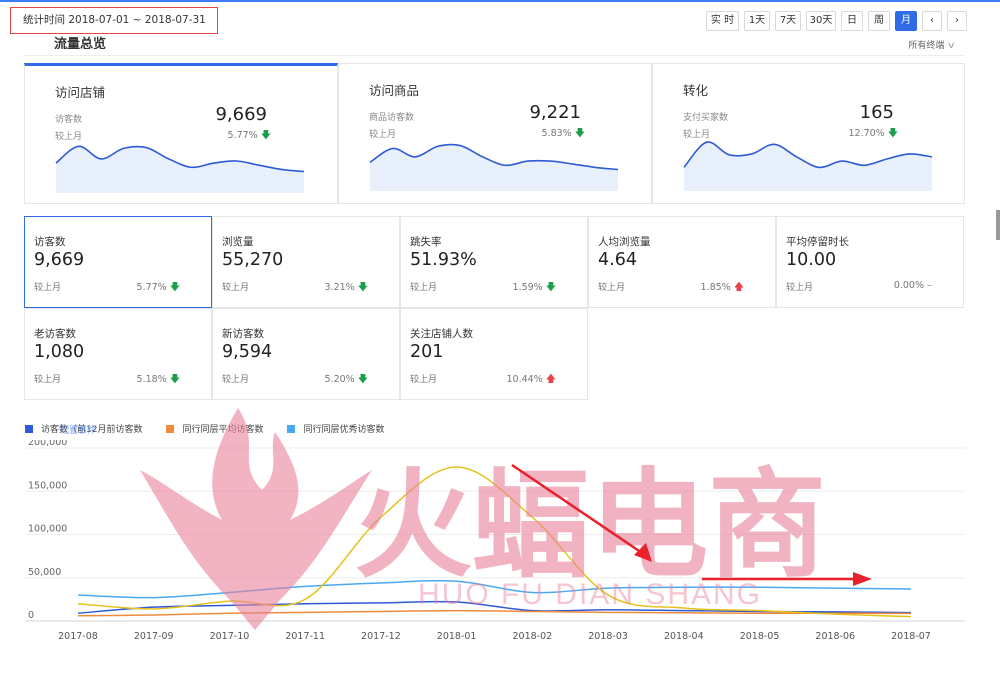 This screenshot has height=677, width=1000. What do you see at coordinates (906, 21) in the screenshot?
I see `period-button-month: 月` at bounding box center [906, 21].